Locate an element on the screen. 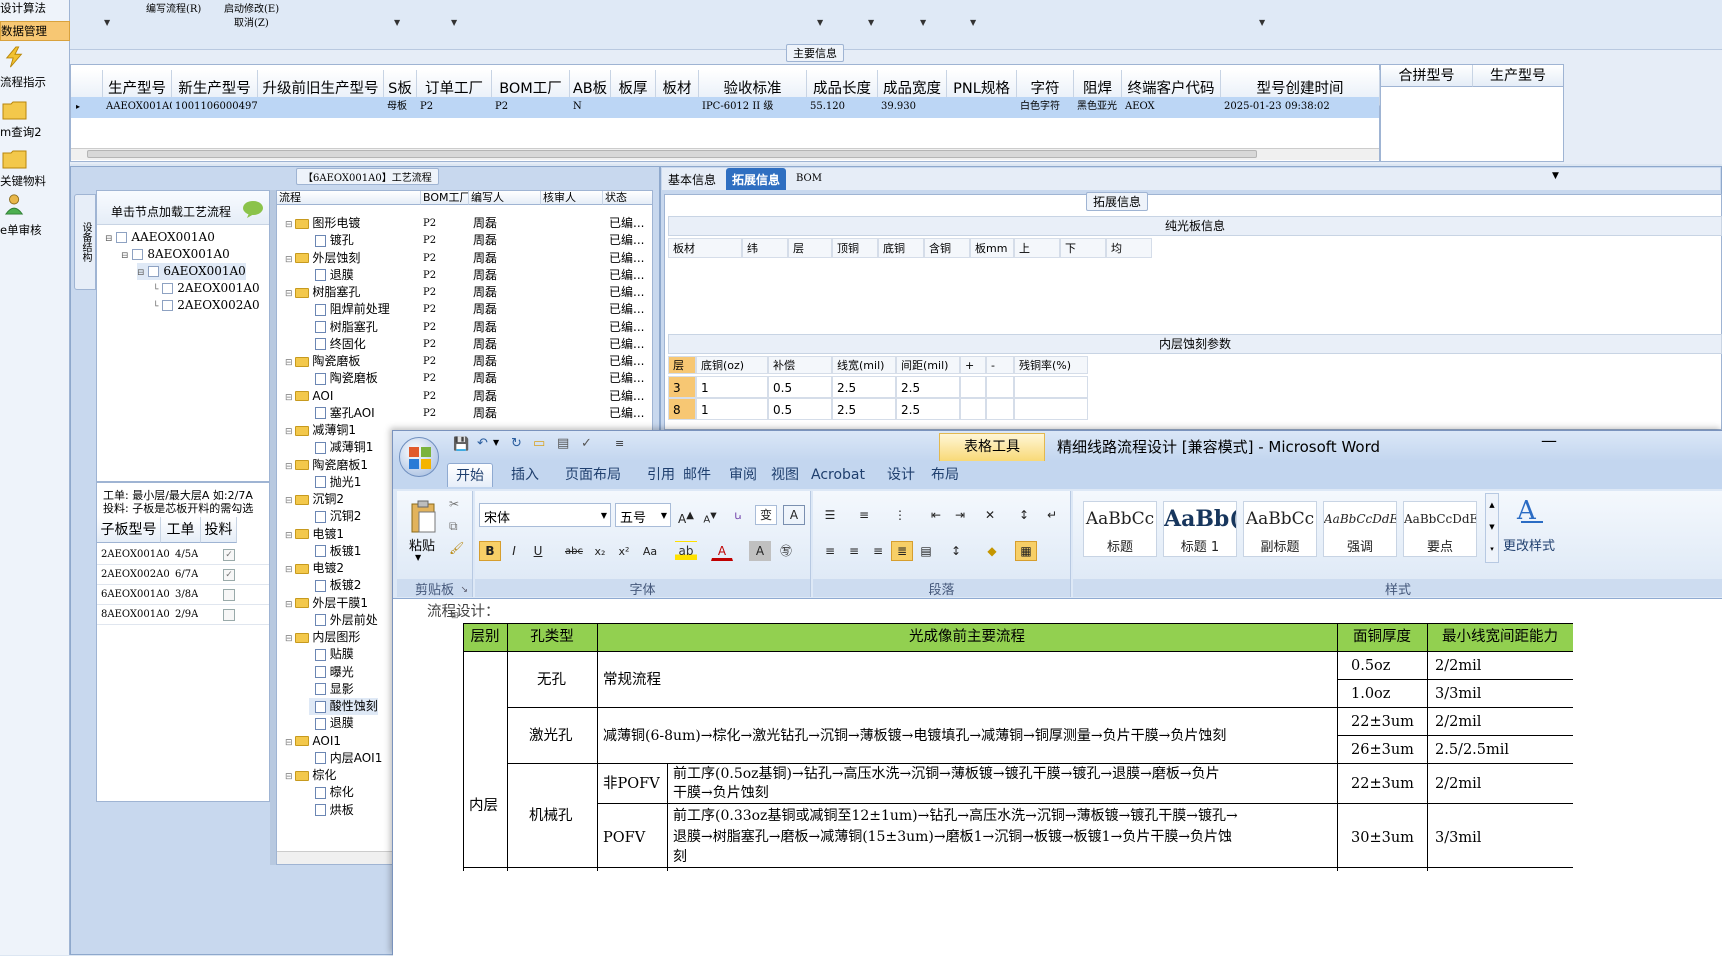  flow-node: ⊟ 外层干膜1 is located at coordinates (326, 603).